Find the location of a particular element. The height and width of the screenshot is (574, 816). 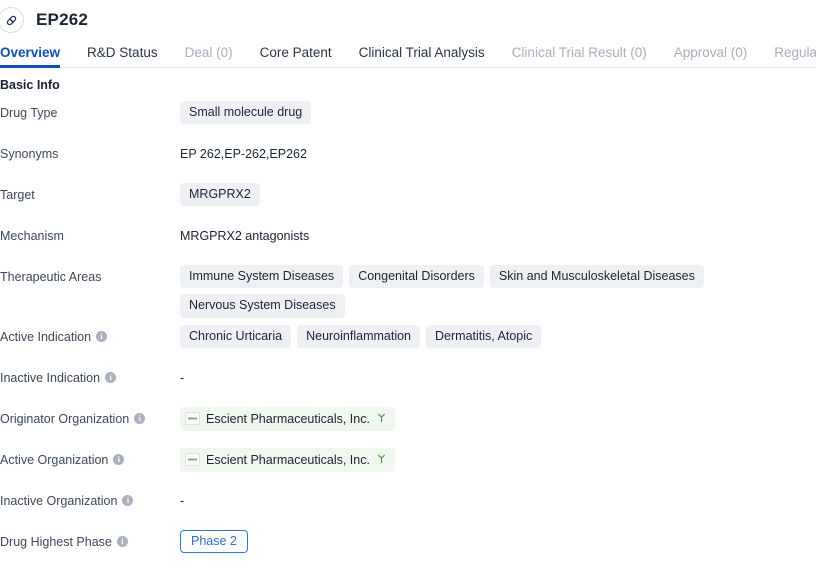

section-title-basic-info: Basic Info is located at coordinates (30, 85).